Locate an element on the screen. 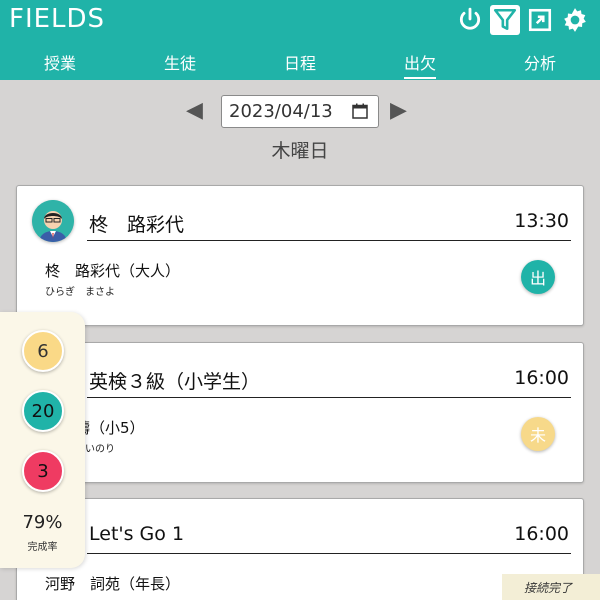 The width and height of the screenshot is (600, 600). lesson-title: 柊 路彩代 is located at coordinates (137, 225).